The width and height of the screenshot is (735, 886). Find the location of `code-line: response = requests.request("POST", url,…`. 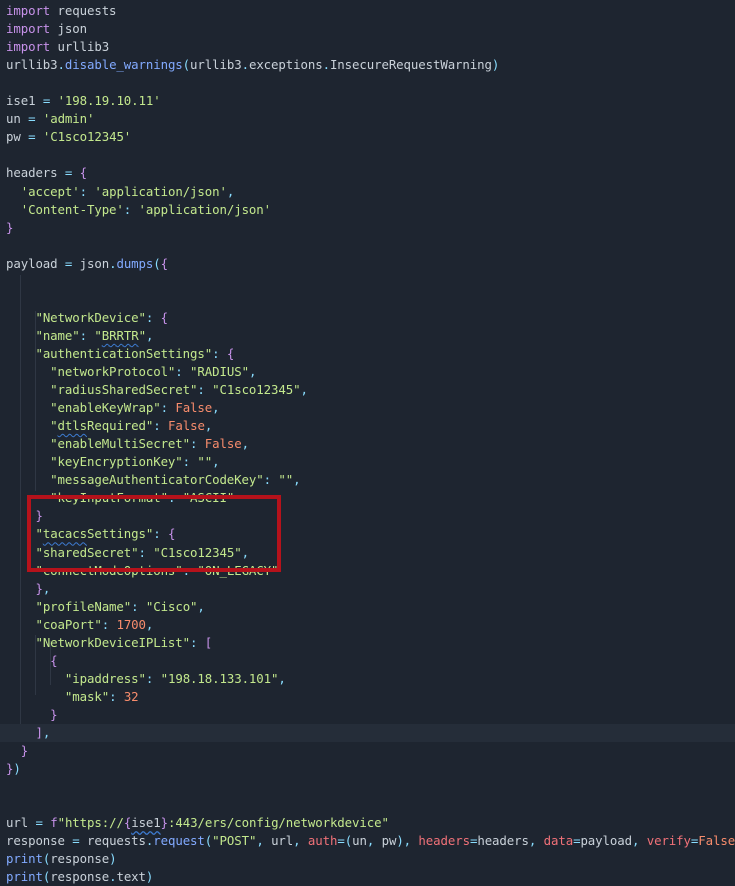

code-line: response = requests.request("POST", url,… is located at coordinates (370, 841).